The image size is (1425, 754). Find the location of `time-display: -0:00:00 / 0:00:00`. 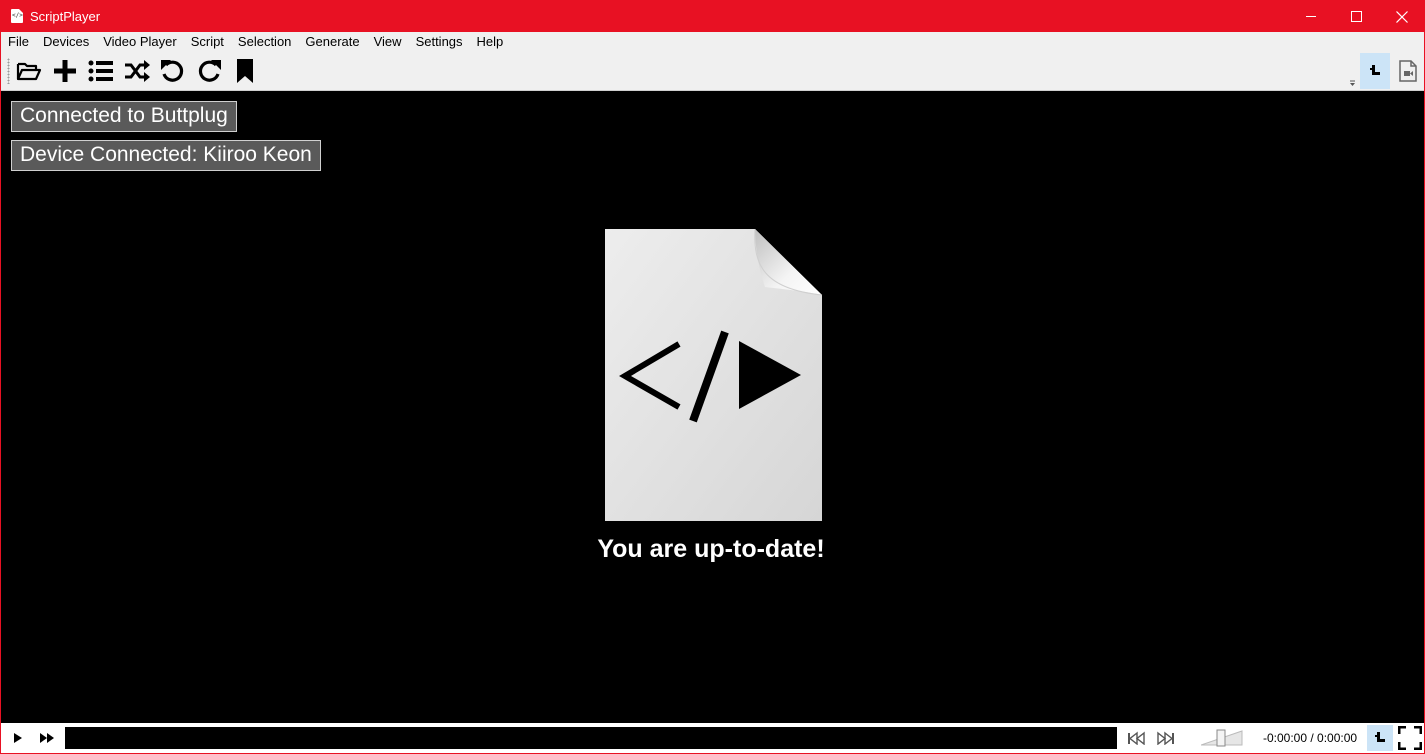

time-display: -0:00:00 / 0:00:00 is located at coordinates (1310, 738).